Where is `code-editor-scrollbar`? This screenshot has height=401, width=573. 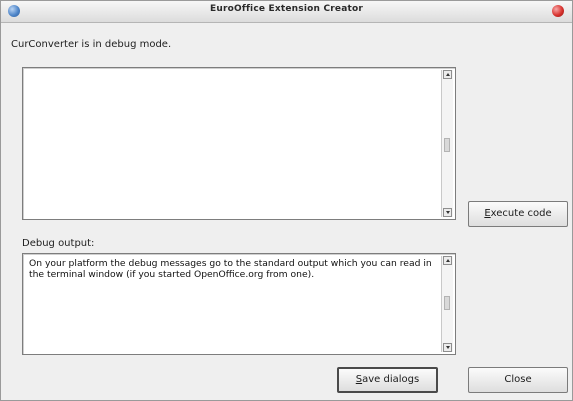 code-editor-scrollbar is located at coordinates (447, 143).